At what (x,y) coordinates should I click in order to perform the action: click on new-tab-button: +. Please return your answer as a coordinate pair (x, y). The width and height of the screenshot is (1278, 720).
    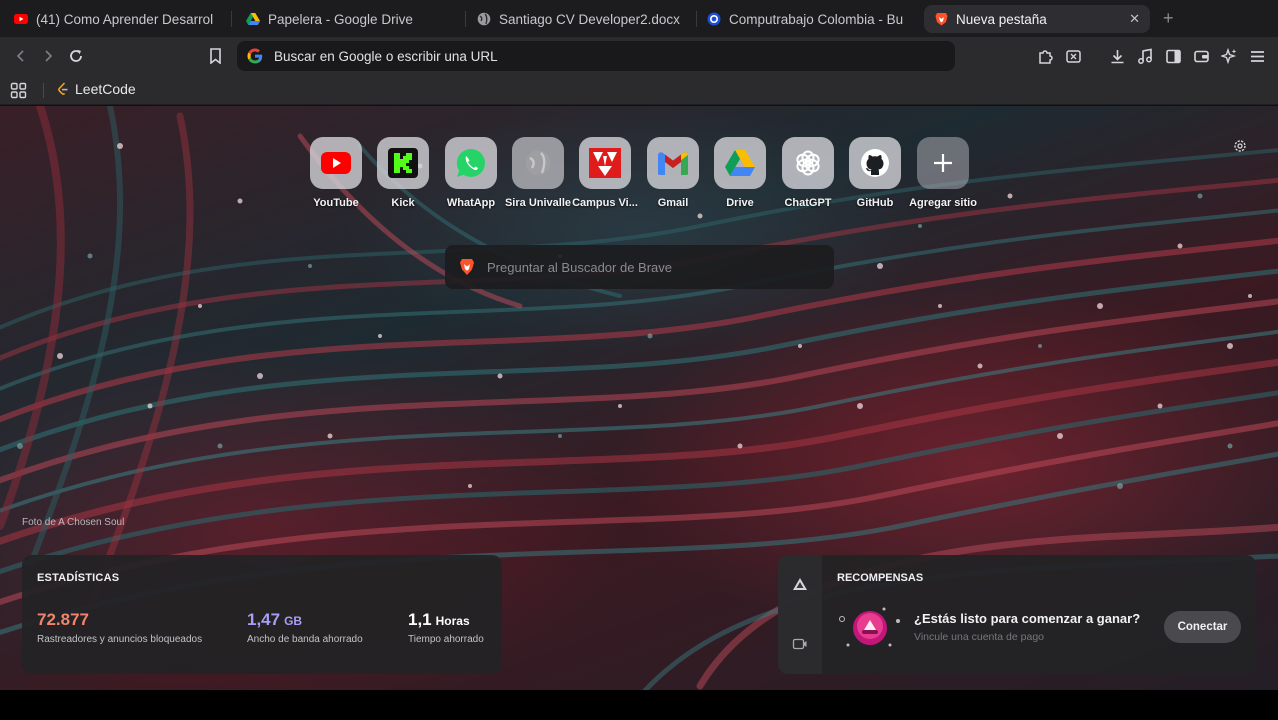
    Looking at the image, I should click on (1168, 18).